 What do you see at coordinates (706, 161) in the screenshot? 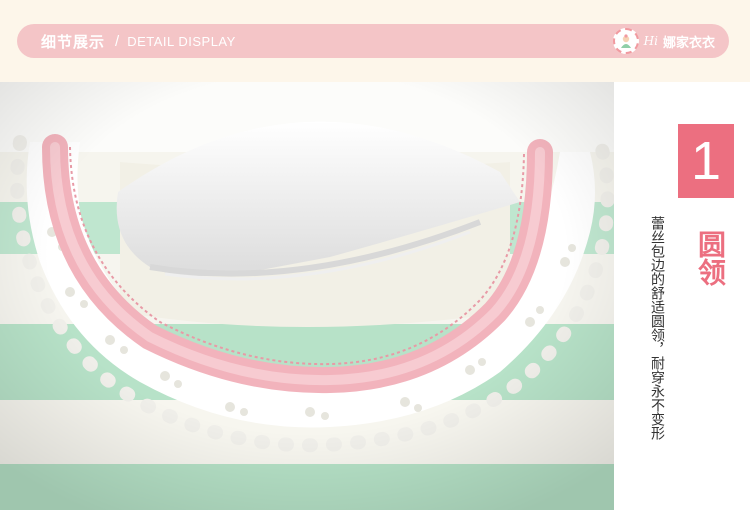
I see `feature-number: 1` at bounding box center [706, 161].